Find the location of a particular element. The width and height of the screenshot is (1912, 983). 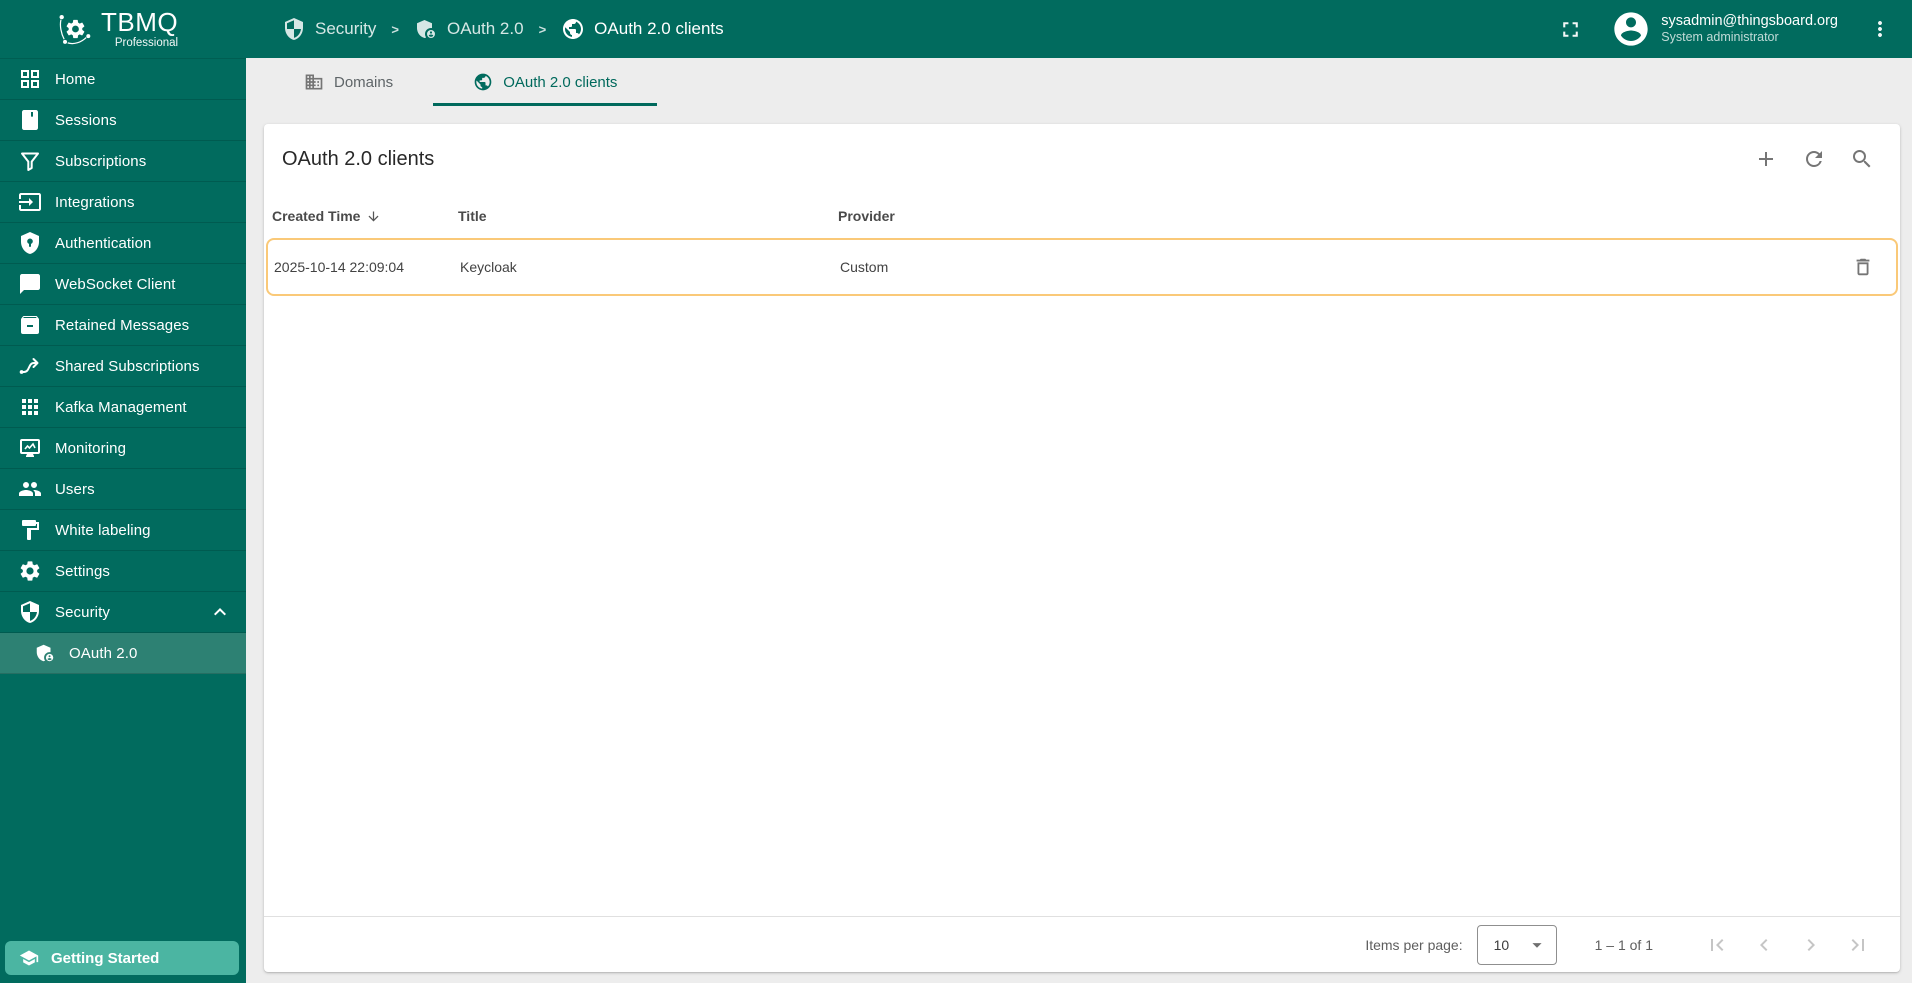

sidebar-item-label: WebSocket Client is located at coordinates (115, 284).